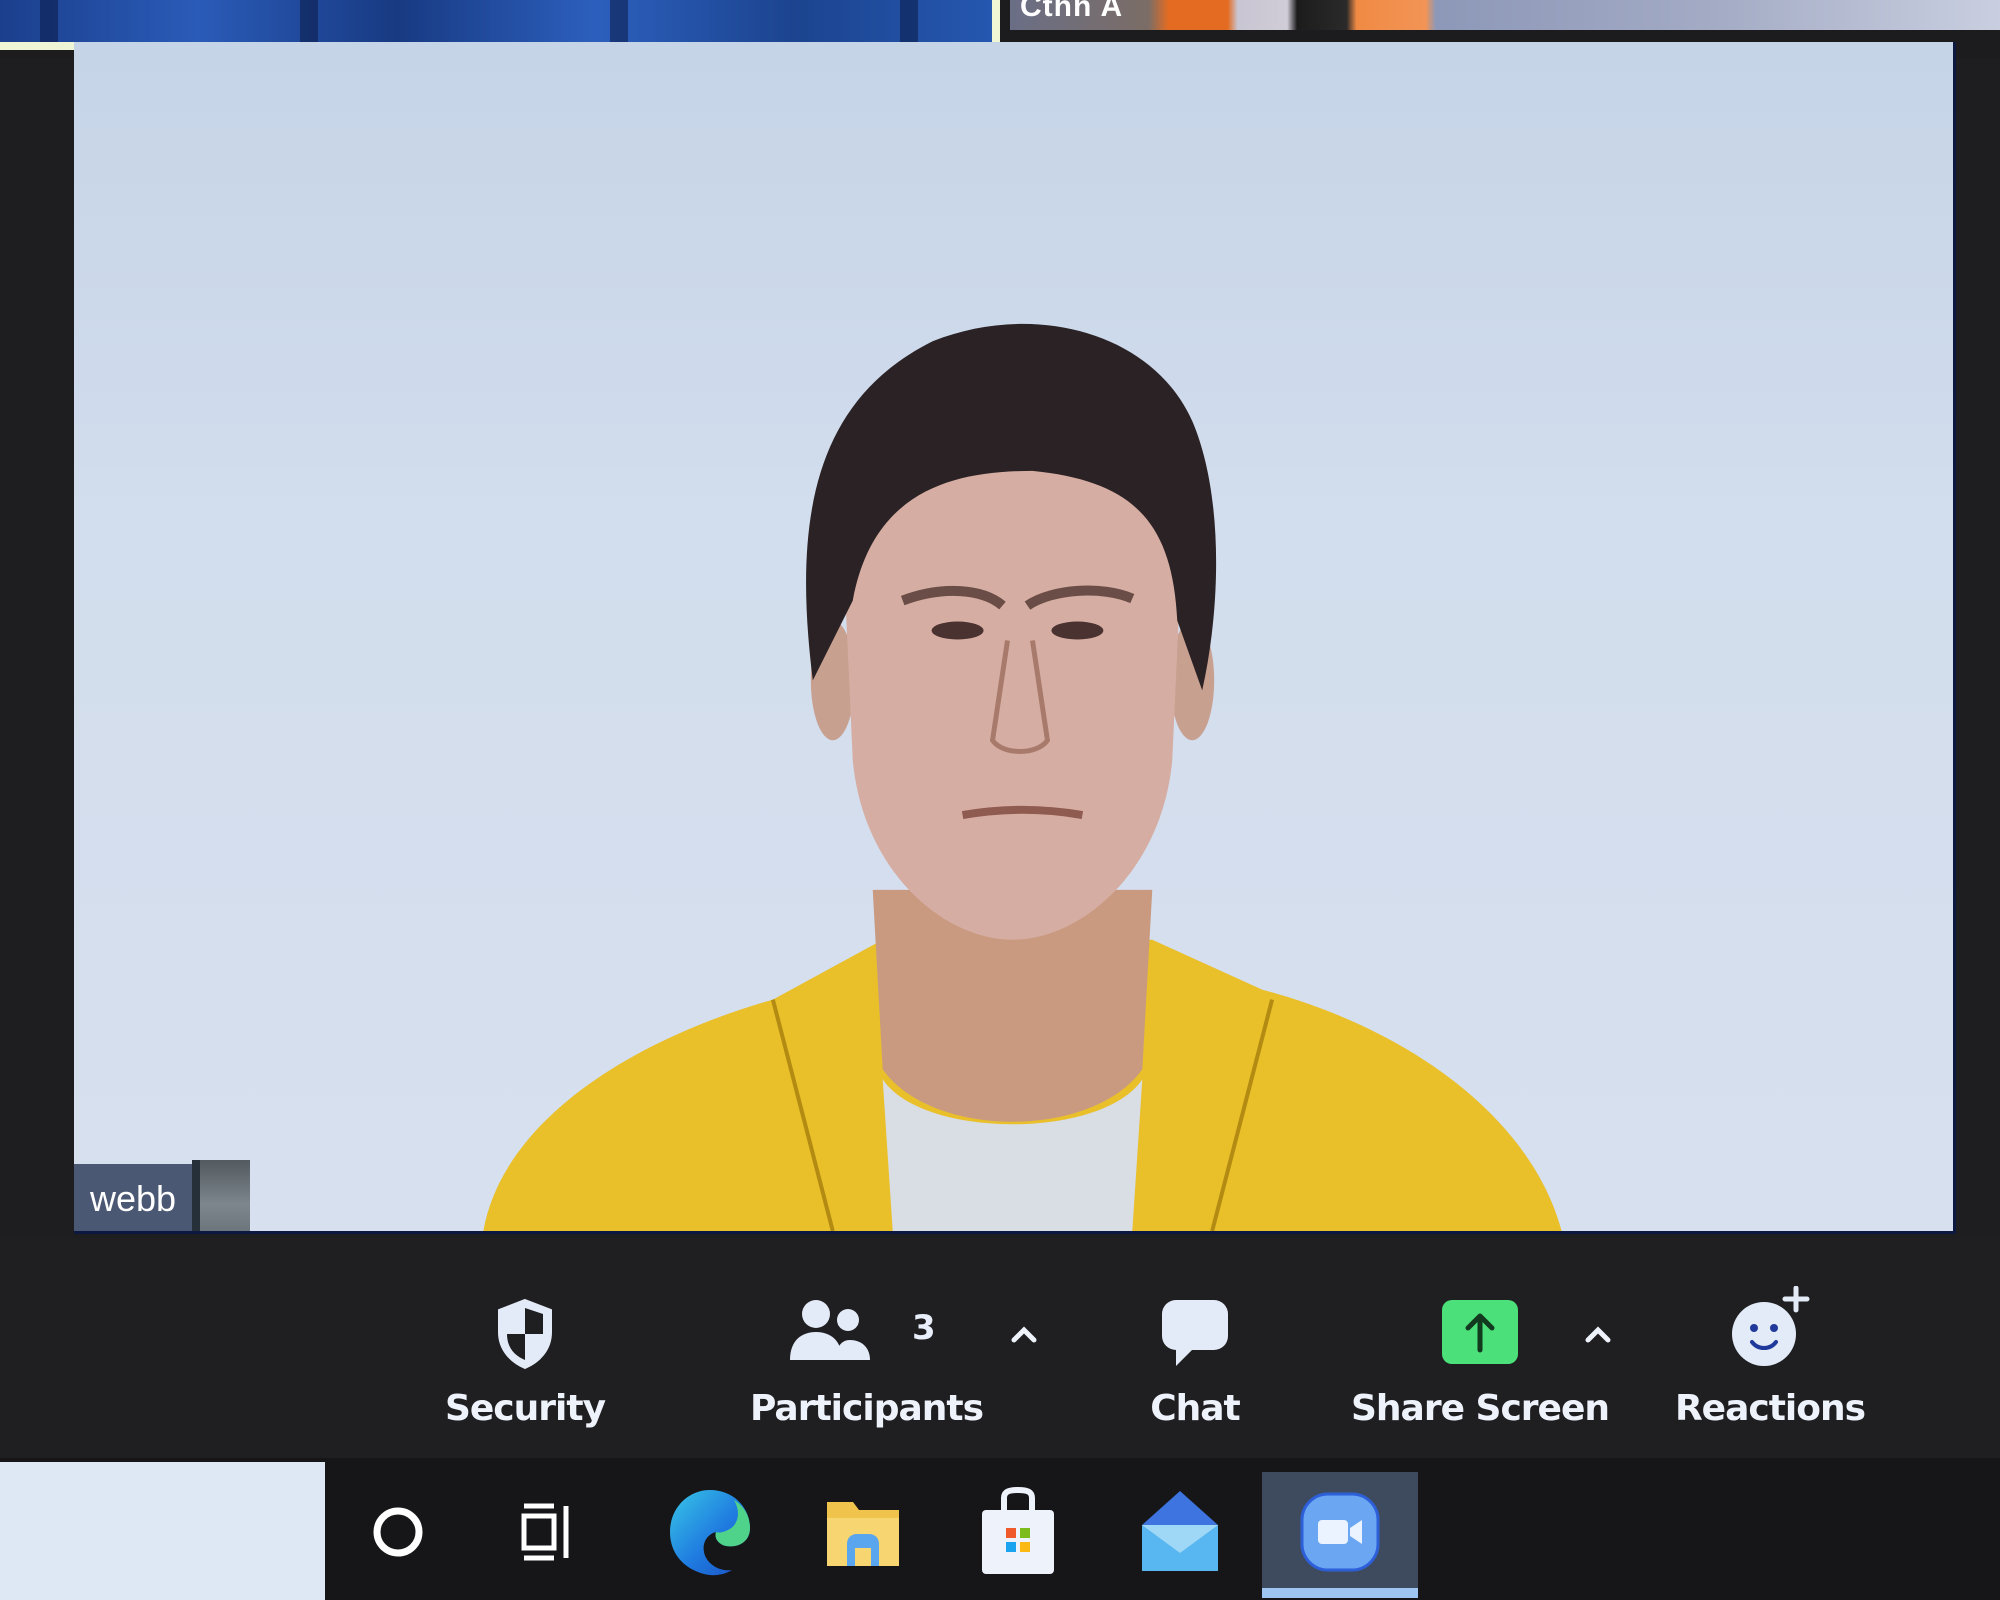 Image resolution: width=2000 pixels, height=1600 pixels. I want to click on microsoft-store-taskbar-button, so click(1018, 1532).